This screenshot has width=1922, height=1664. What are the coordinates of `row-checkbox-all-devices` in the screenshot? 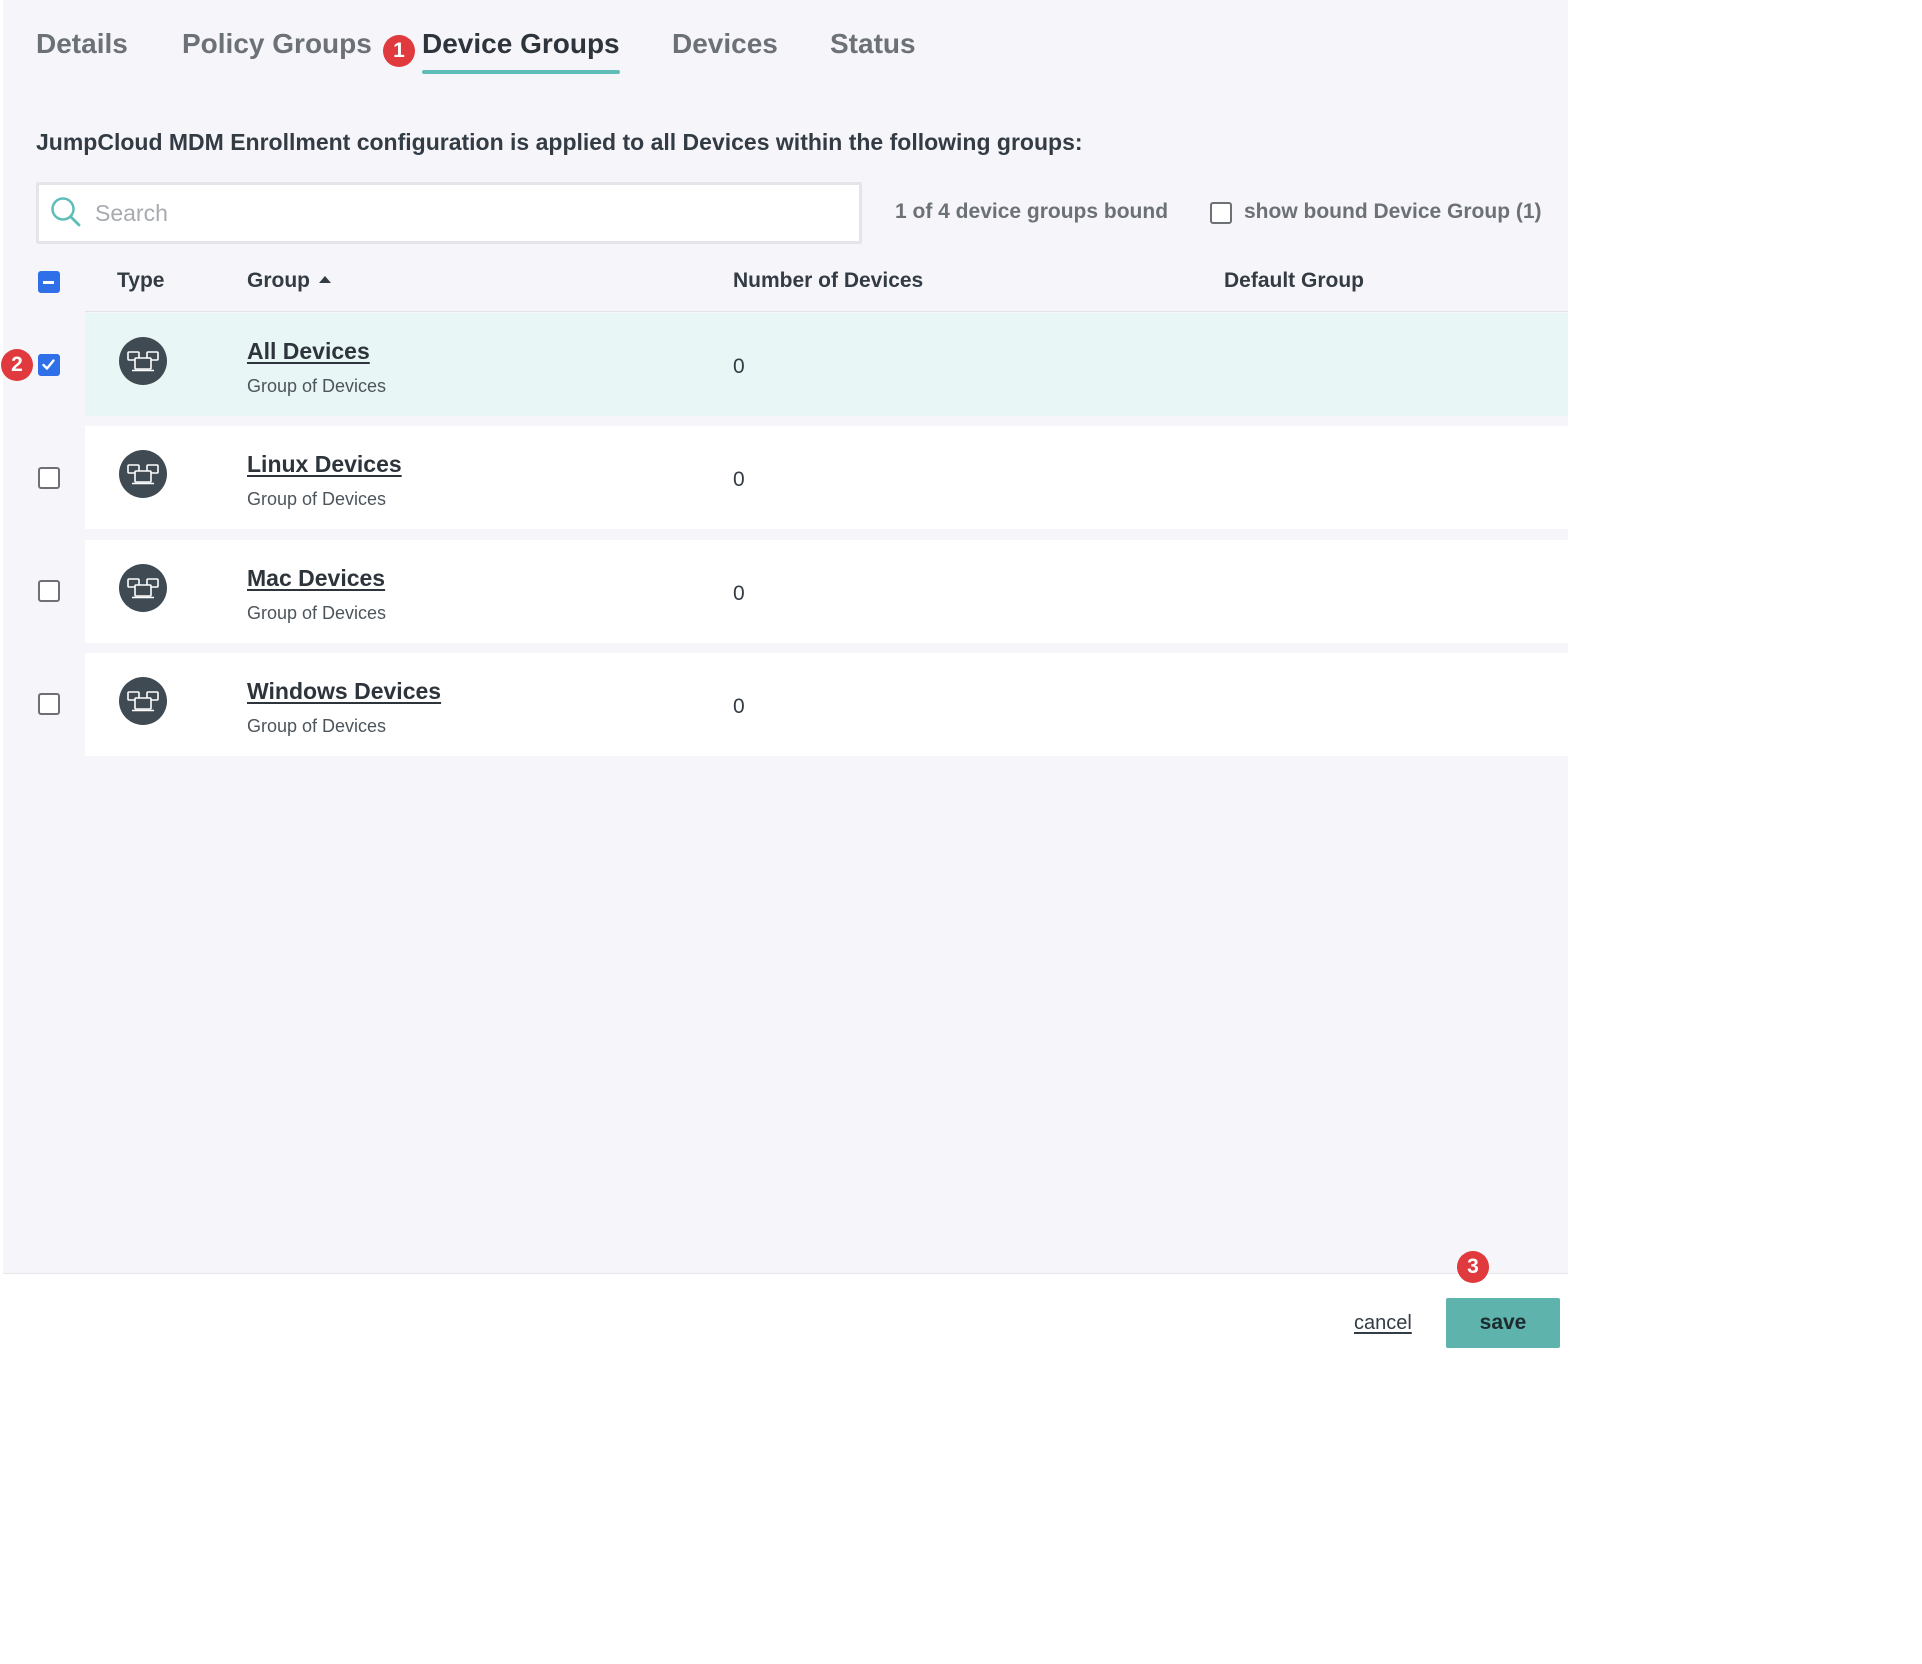 It's located at (49, 365).